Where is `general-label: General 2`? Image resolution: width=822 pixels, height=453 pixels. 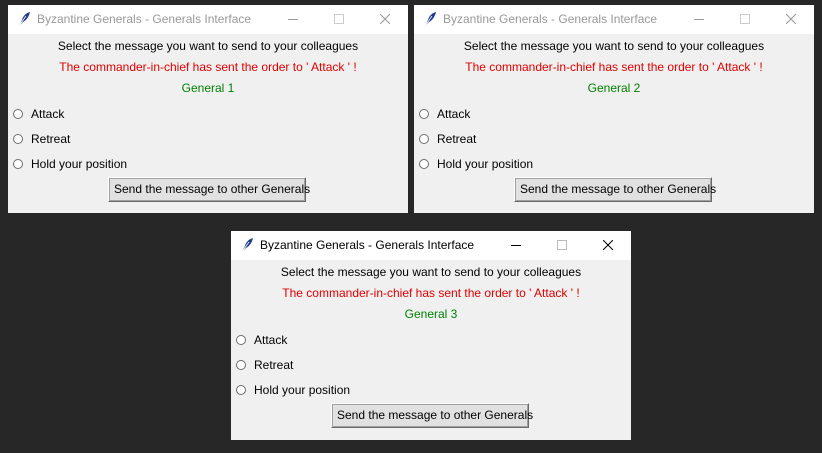 general-label: General 2 is located at coordinates (614, 88).